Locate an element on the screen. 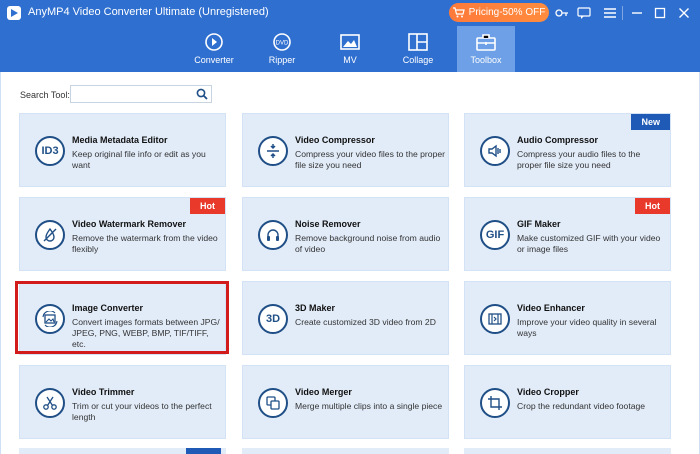 This screenshot has height=454, width=700. tool-title: Video Enhancer is located at coordinates (551, 308).